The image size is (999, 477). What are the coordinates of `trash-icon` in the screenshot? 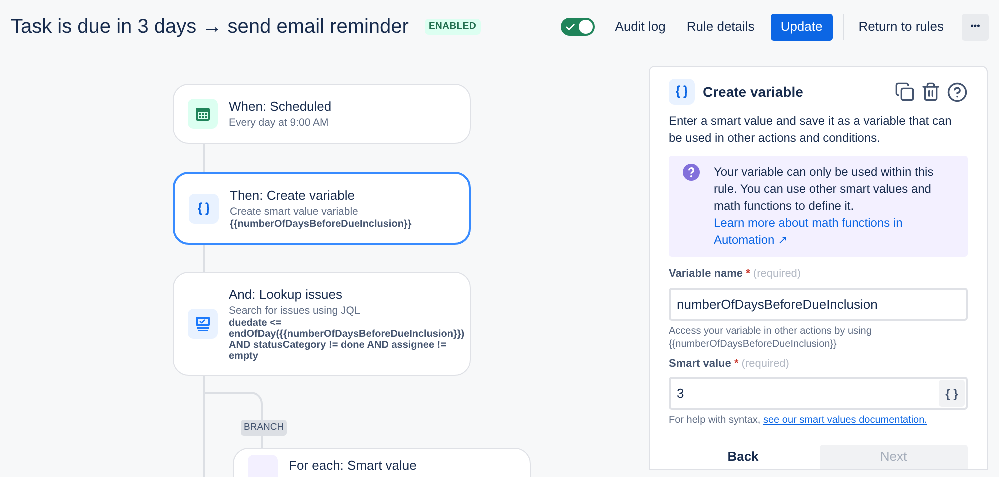 It's located at (931, 92).